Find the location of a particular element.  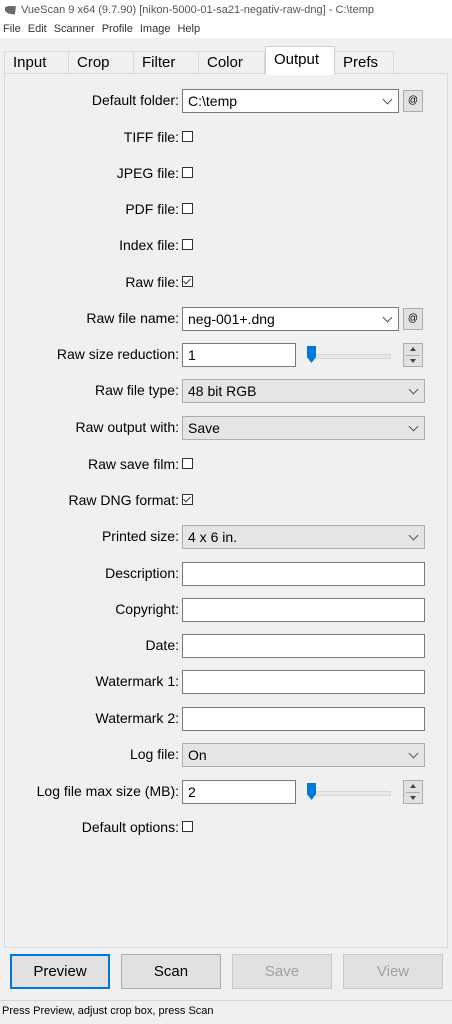

tab-prefs: Prefs is located at coordinates (364, 62).